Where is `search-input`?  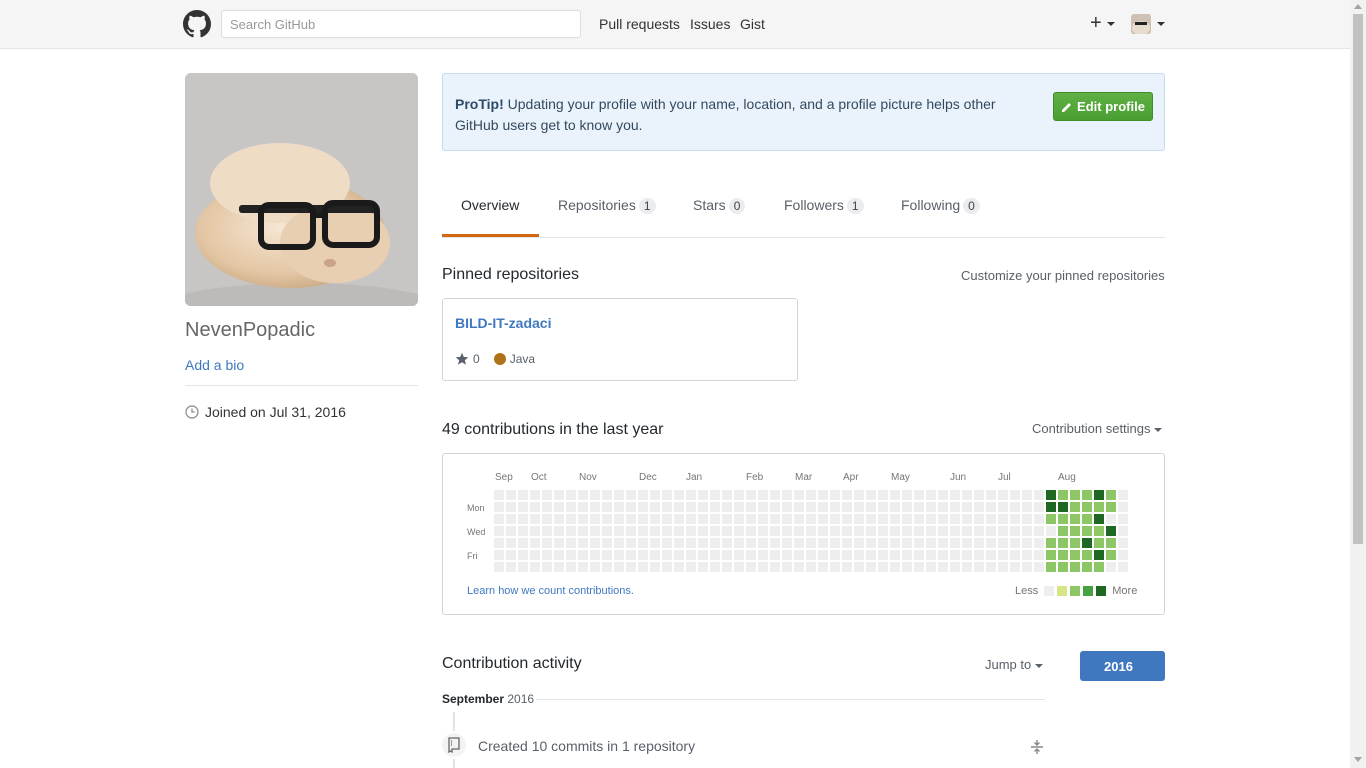
search-input is located at coordinates (401, 24).